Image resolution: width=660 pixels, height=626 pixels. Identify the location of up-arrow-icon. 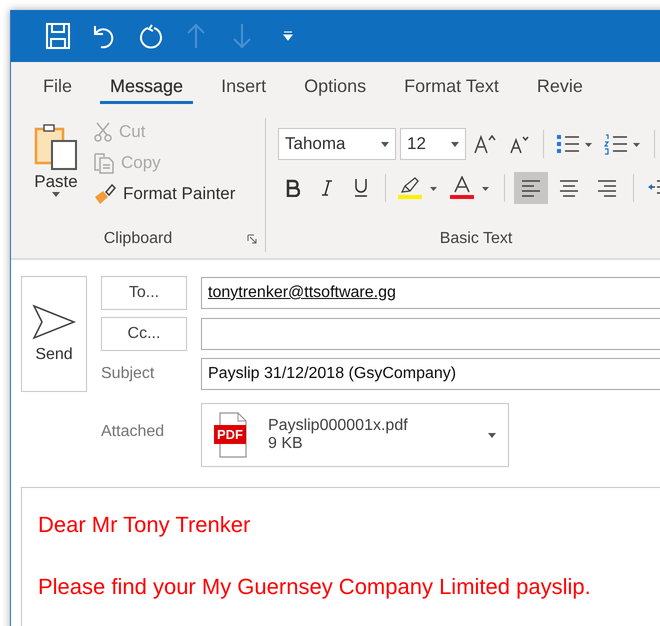
(196, 36).